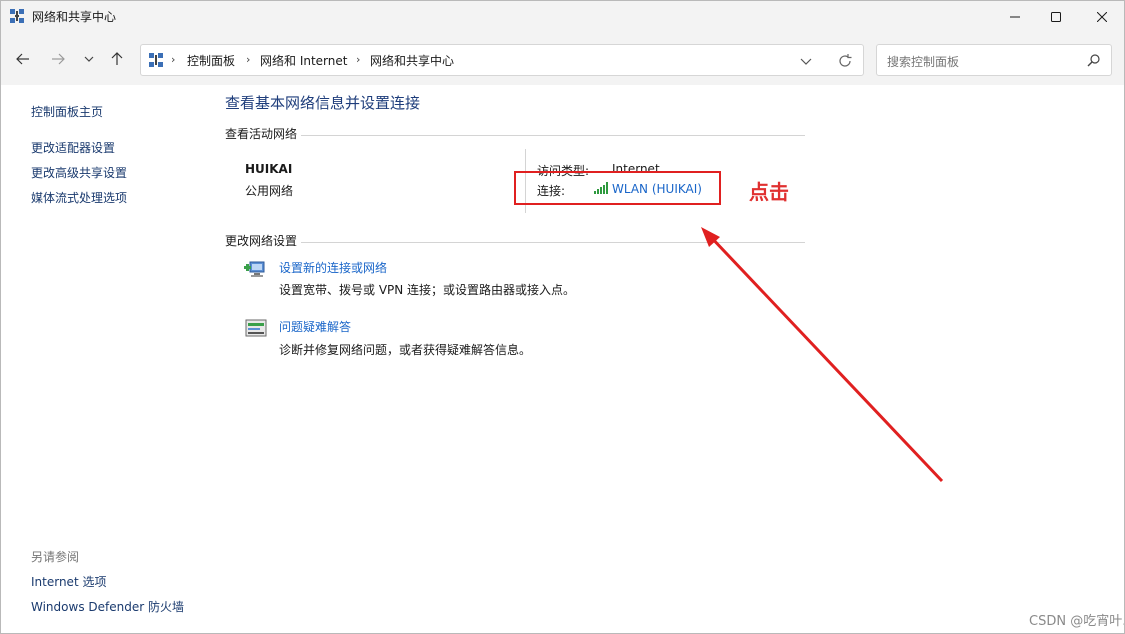 This screenshot has height=634, width=1125. Describe the element at coordinates (73, 147) in the screenshot. I see `sidebar-change-adapter-link: 更改适配器设置` at that location.